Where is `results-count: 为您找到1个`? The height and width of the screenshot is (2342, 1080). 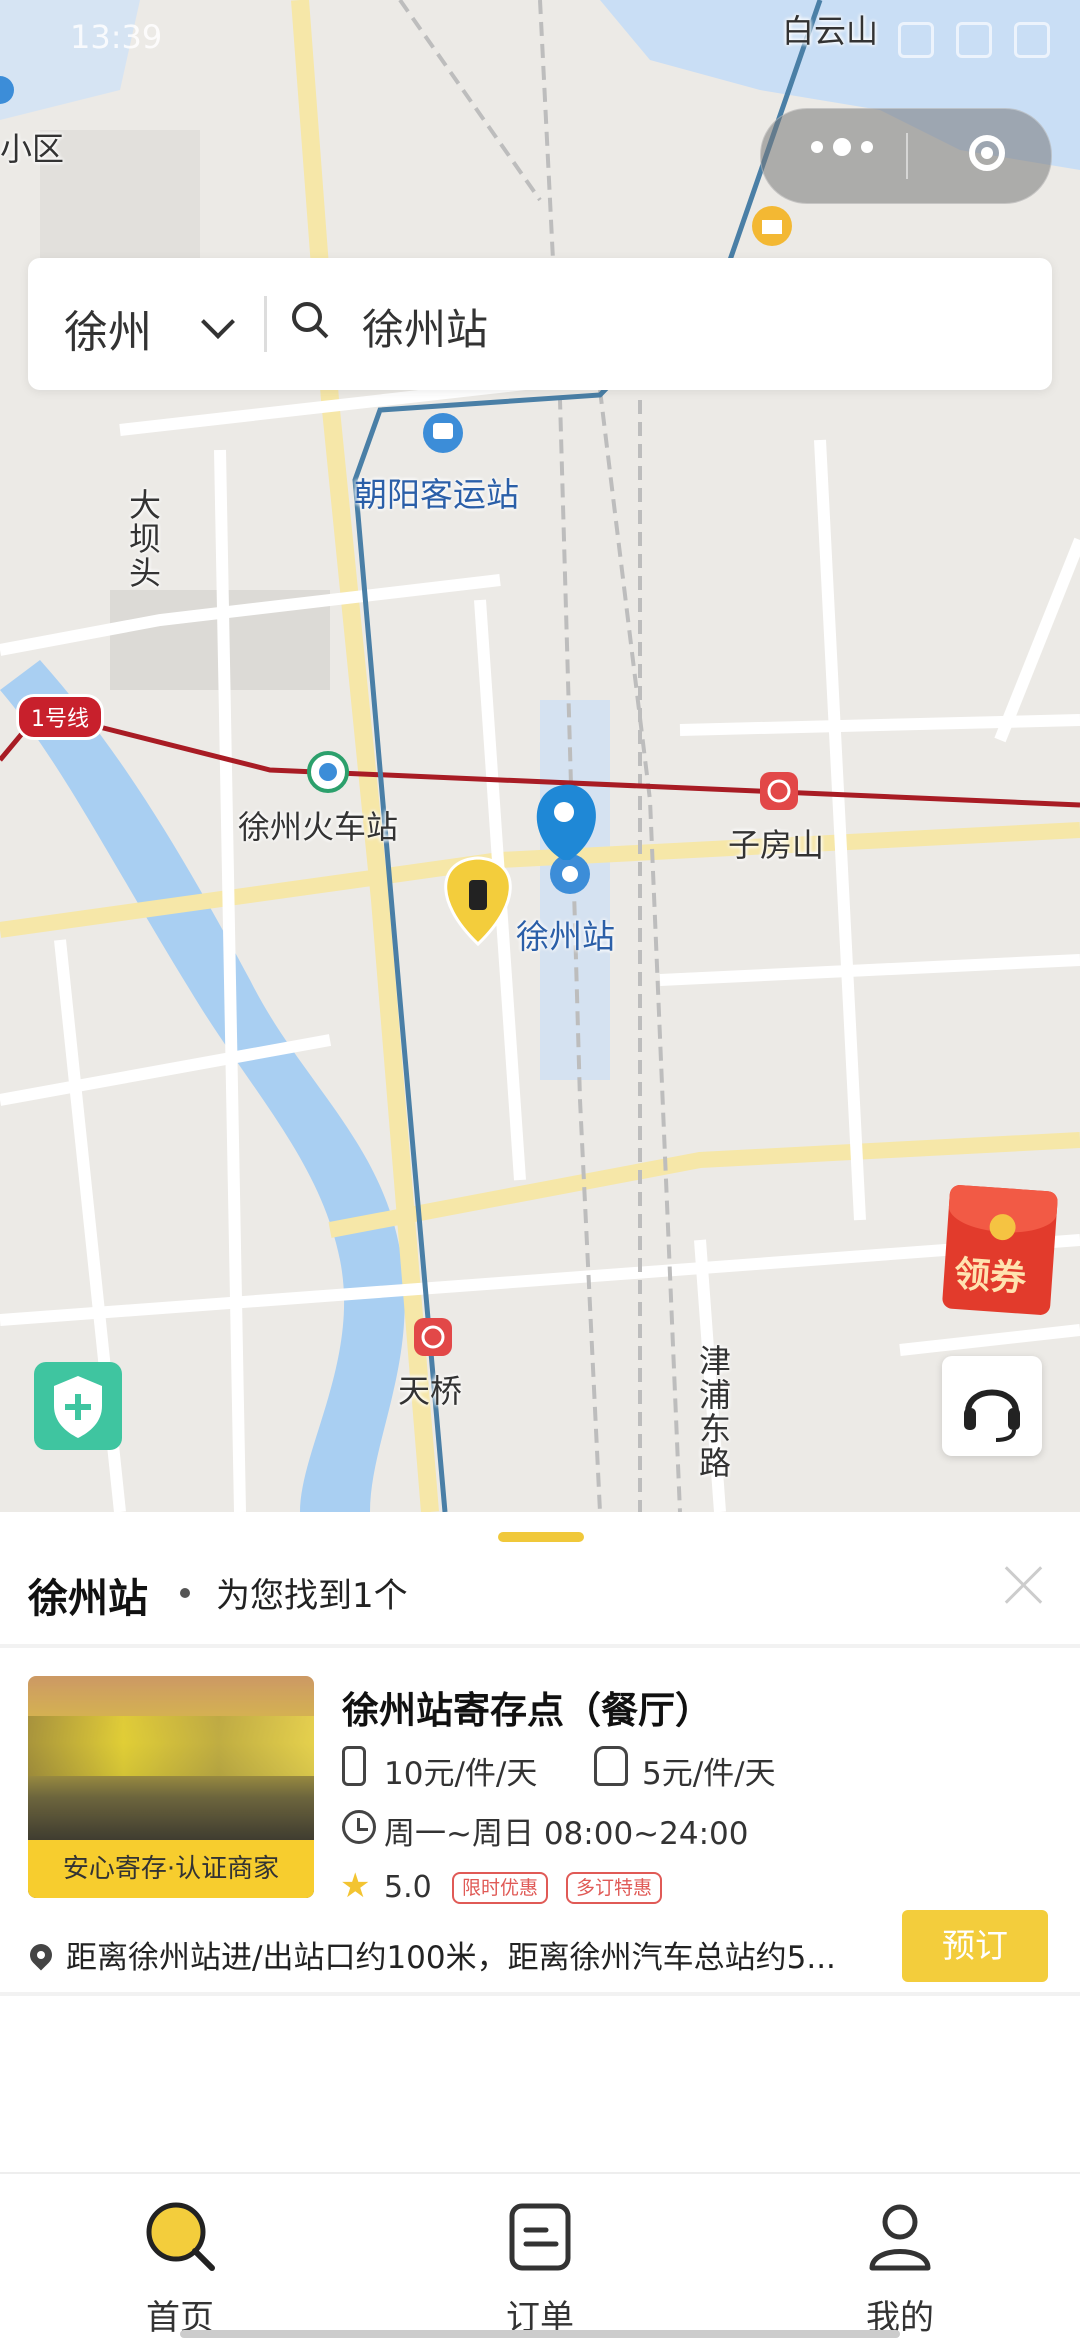
results-count: 为您找到1个 is located at coordinates (312, 1596).